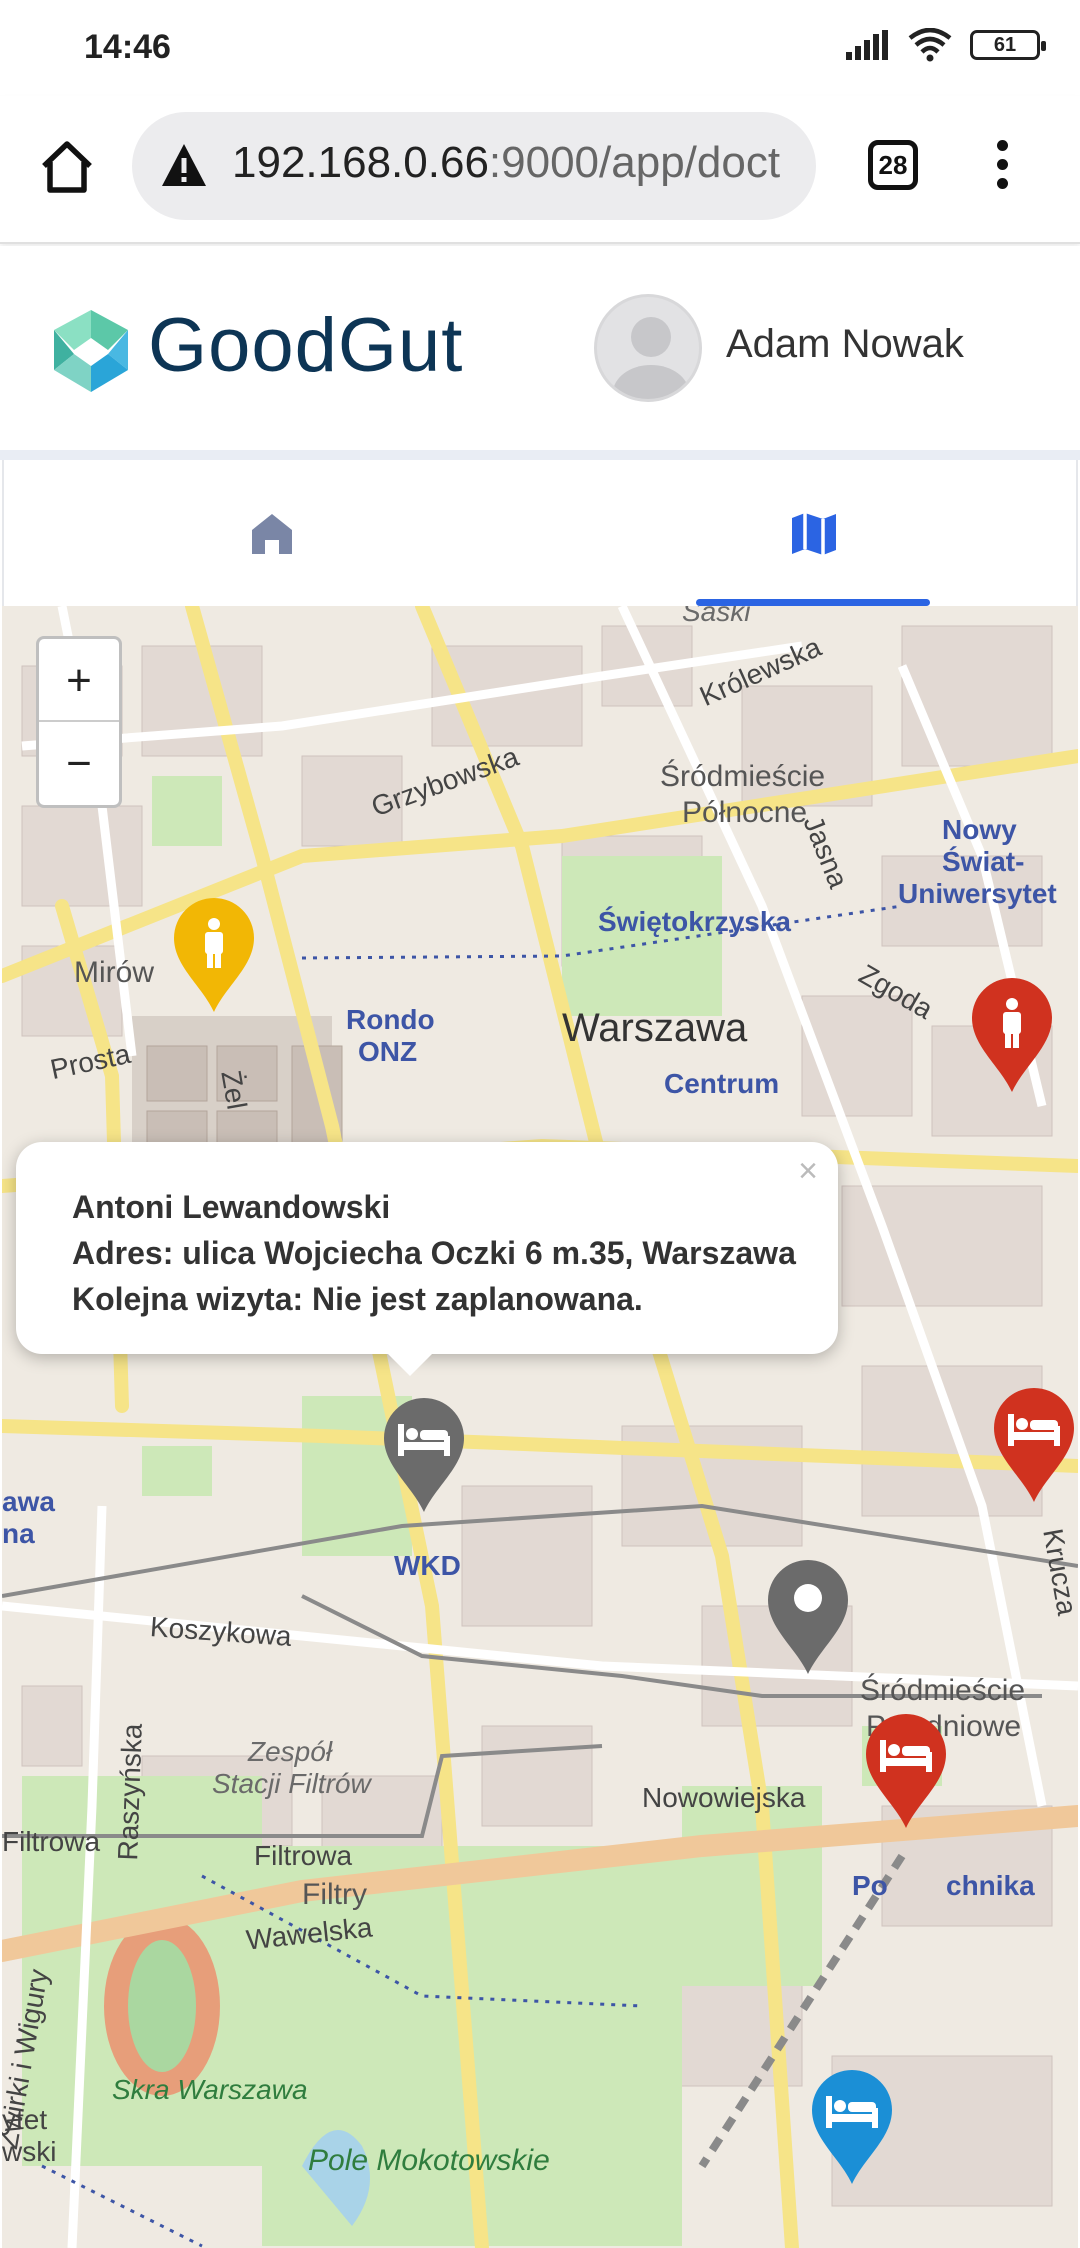 The image size is (1080, 2248). What do you see at coordinates (893, 165) in the screenshot?
I see `tab-switcher-button: 28` at bounding box center [893, 165].